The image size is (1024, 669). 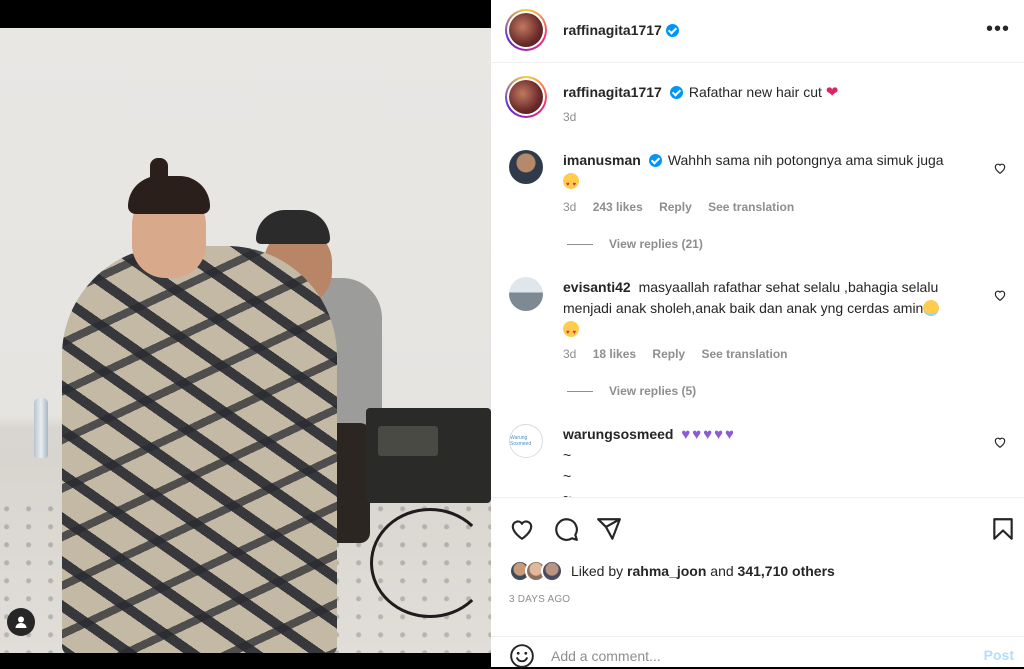 I want to click on caption-meta: 3d, so click(x=576, y=117).